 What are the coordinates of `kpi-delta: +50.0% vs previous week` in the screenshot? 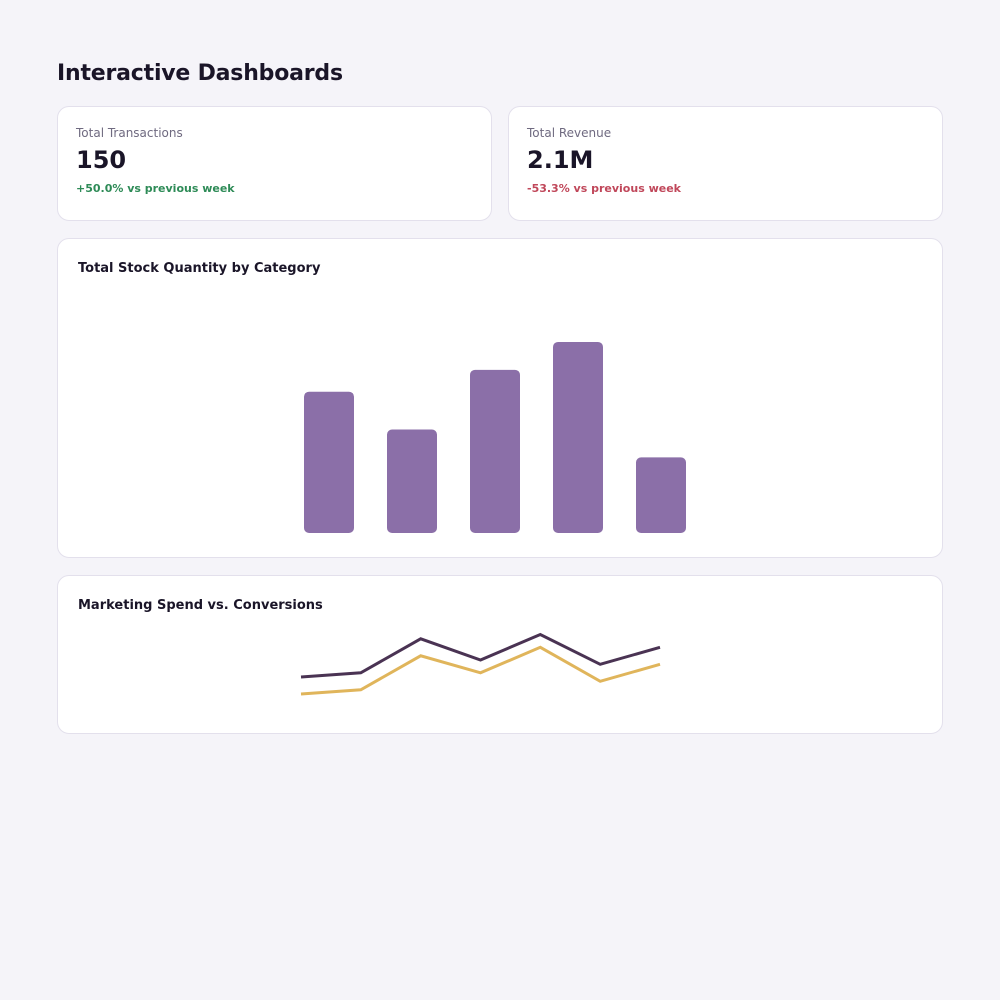 It's located at (155, 188).